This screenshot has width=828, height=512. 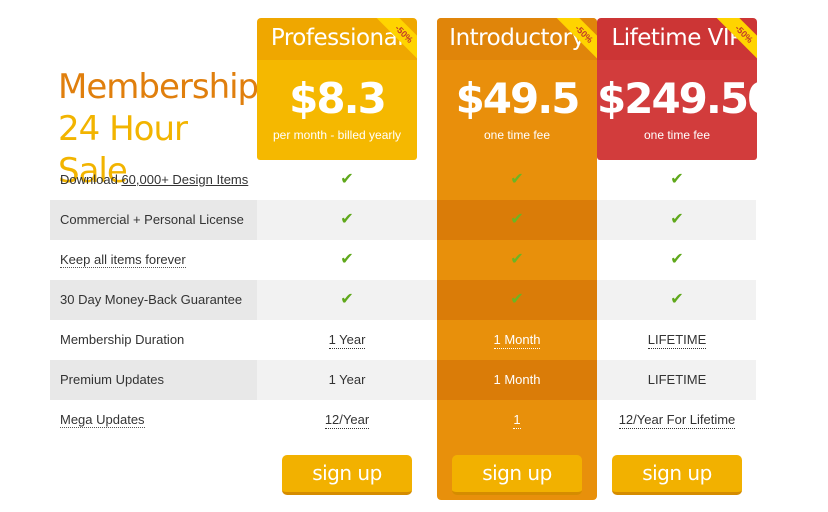 I want to click on feature-label: Mega Updates, so click(x=102, y=420).